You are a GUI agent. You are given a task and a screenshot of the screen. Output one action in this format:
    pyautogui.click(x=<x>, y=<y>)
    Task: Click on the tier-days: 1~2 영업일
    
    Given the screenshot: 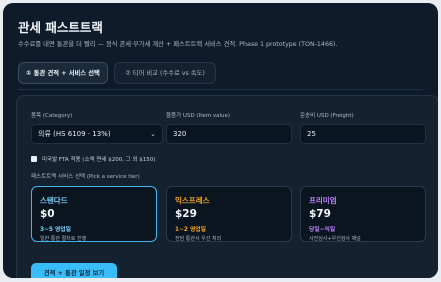 What is the action you would take?
    pyautogui.click(x=190, y=230)
    